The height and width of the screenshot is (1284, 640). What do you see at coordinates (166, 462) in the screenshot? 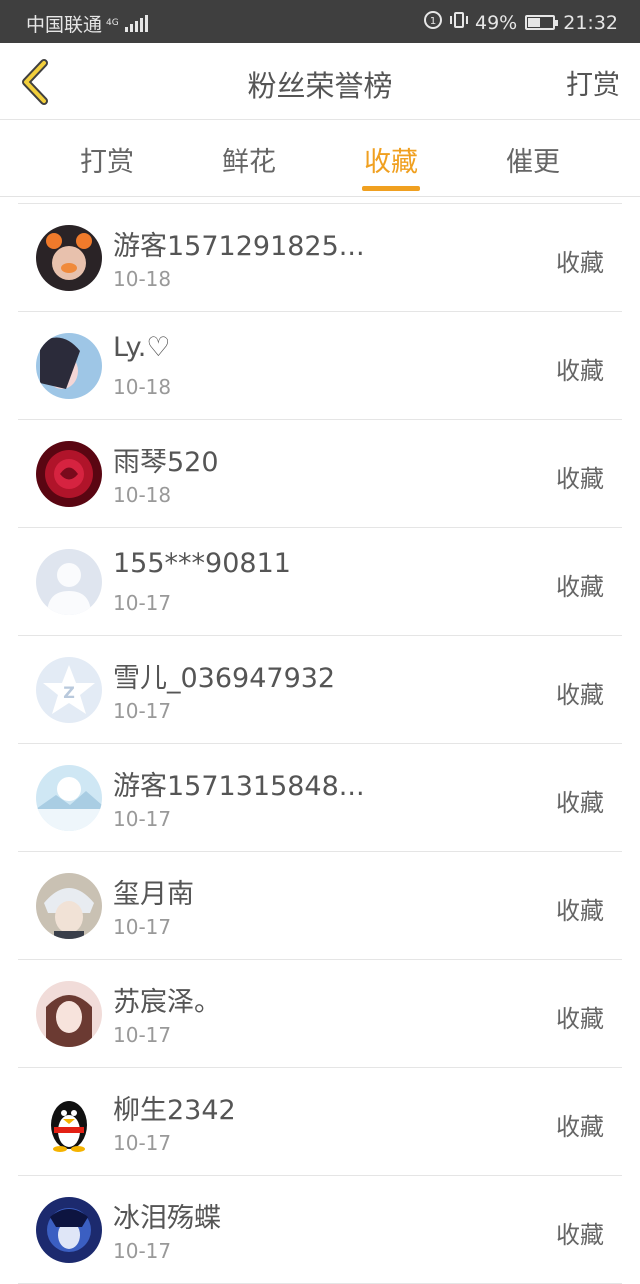
I see `fan-name: 雨琴520` at bounding box center [166, 462].